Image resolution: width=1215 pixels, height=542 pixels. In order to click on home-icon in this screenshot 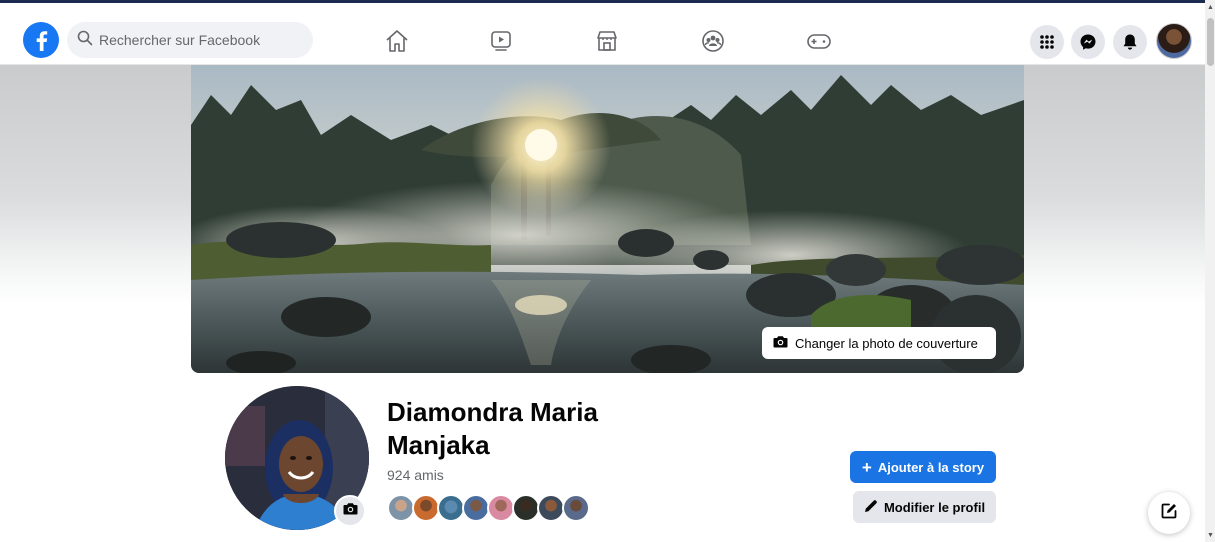, I will do `click(397, 41)`.